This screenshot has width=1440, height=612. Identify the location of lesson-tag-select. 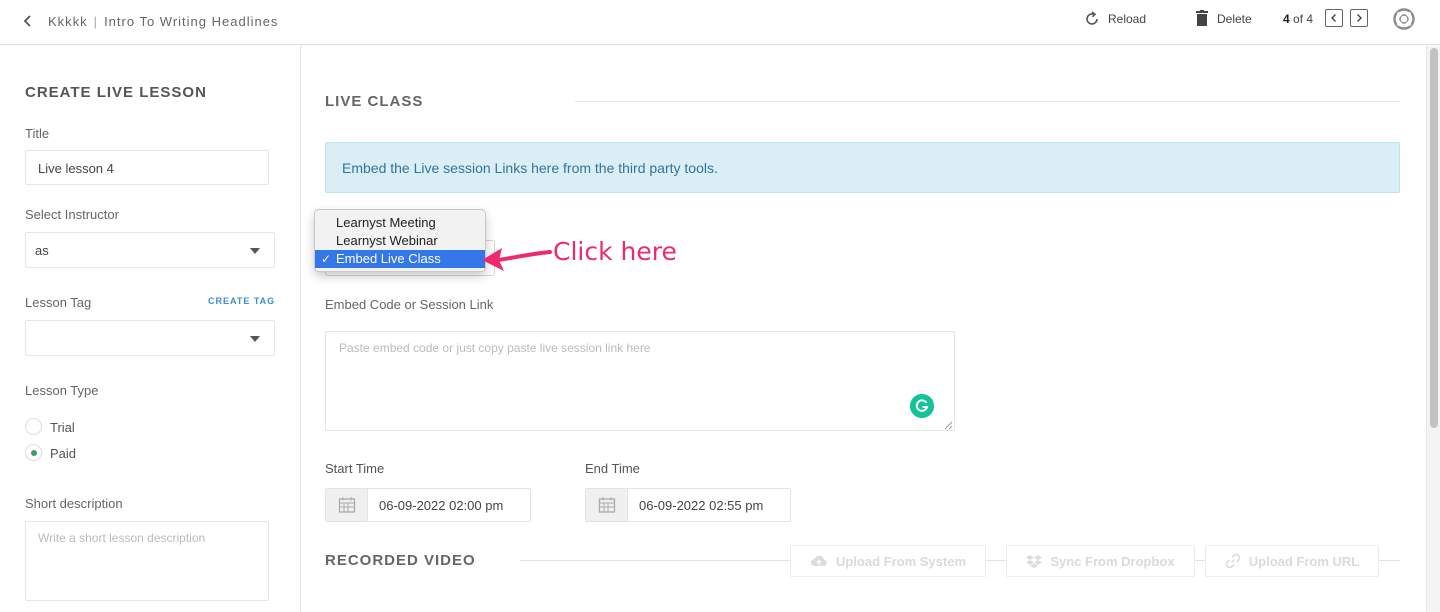
(150, 338).